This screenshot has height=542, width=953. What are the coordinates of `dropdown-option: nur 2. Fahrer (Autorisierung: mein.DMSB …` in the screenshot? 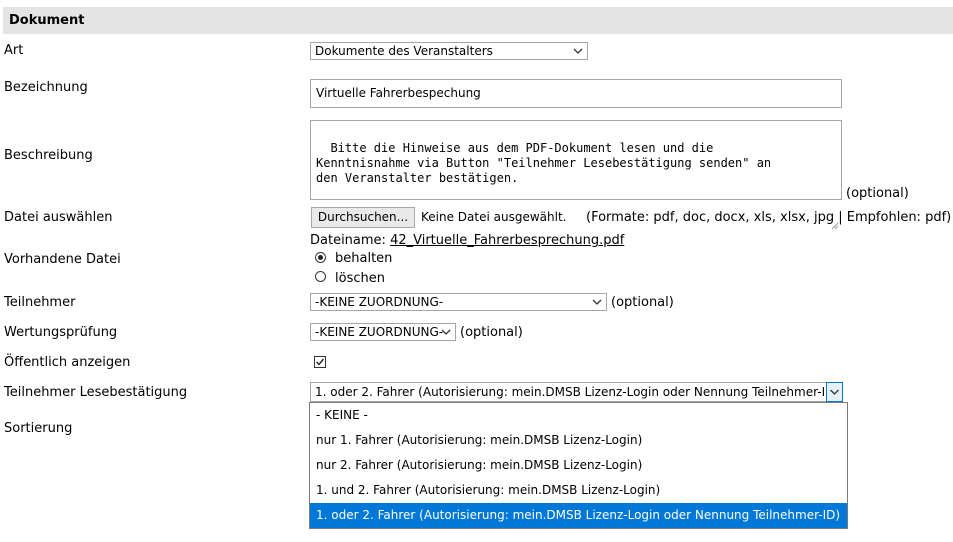 It's located at (578, 465).